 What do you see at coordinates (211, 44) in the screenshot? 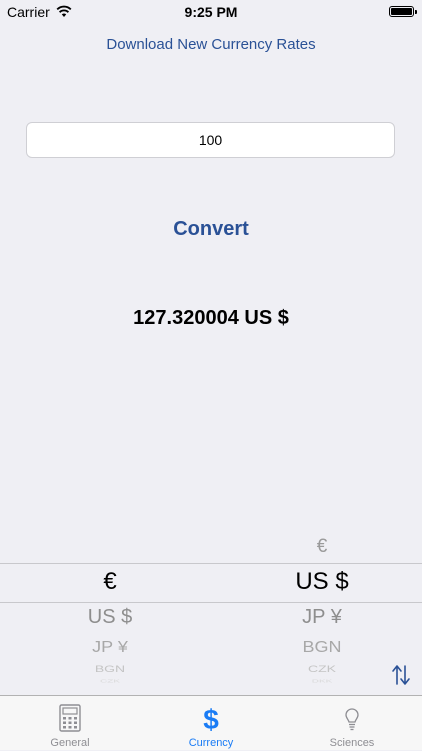
I see `download-rates-link: Download New Currency Rates` at bounding box center [211, 44].